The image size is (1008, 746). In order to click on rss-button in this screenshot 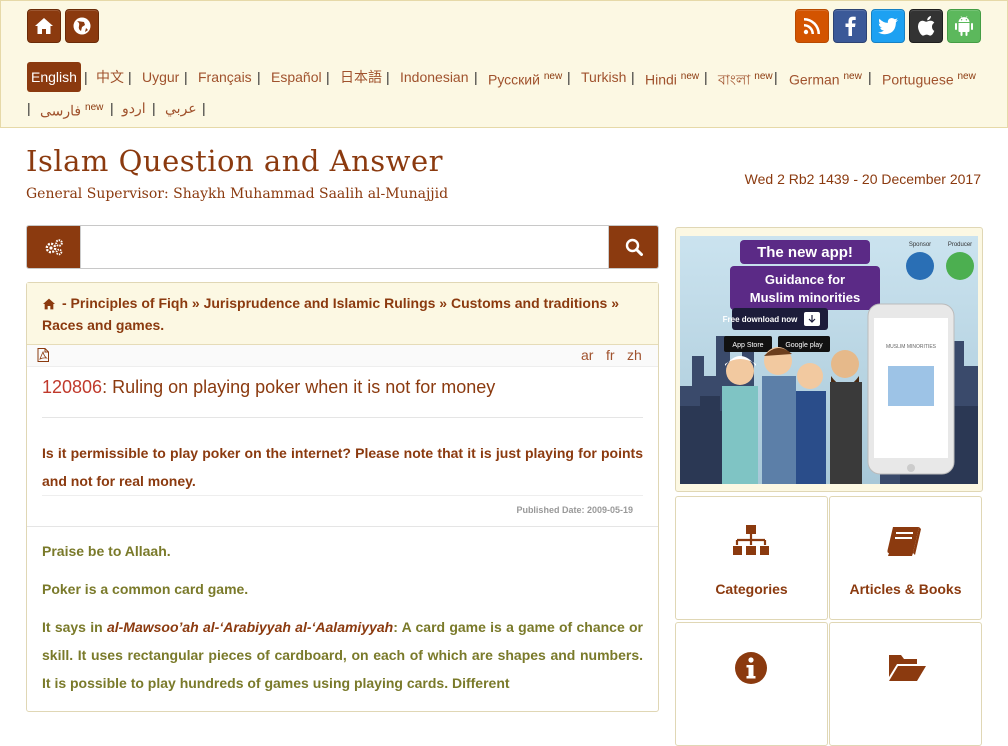, I will do `click(812, 26)`.